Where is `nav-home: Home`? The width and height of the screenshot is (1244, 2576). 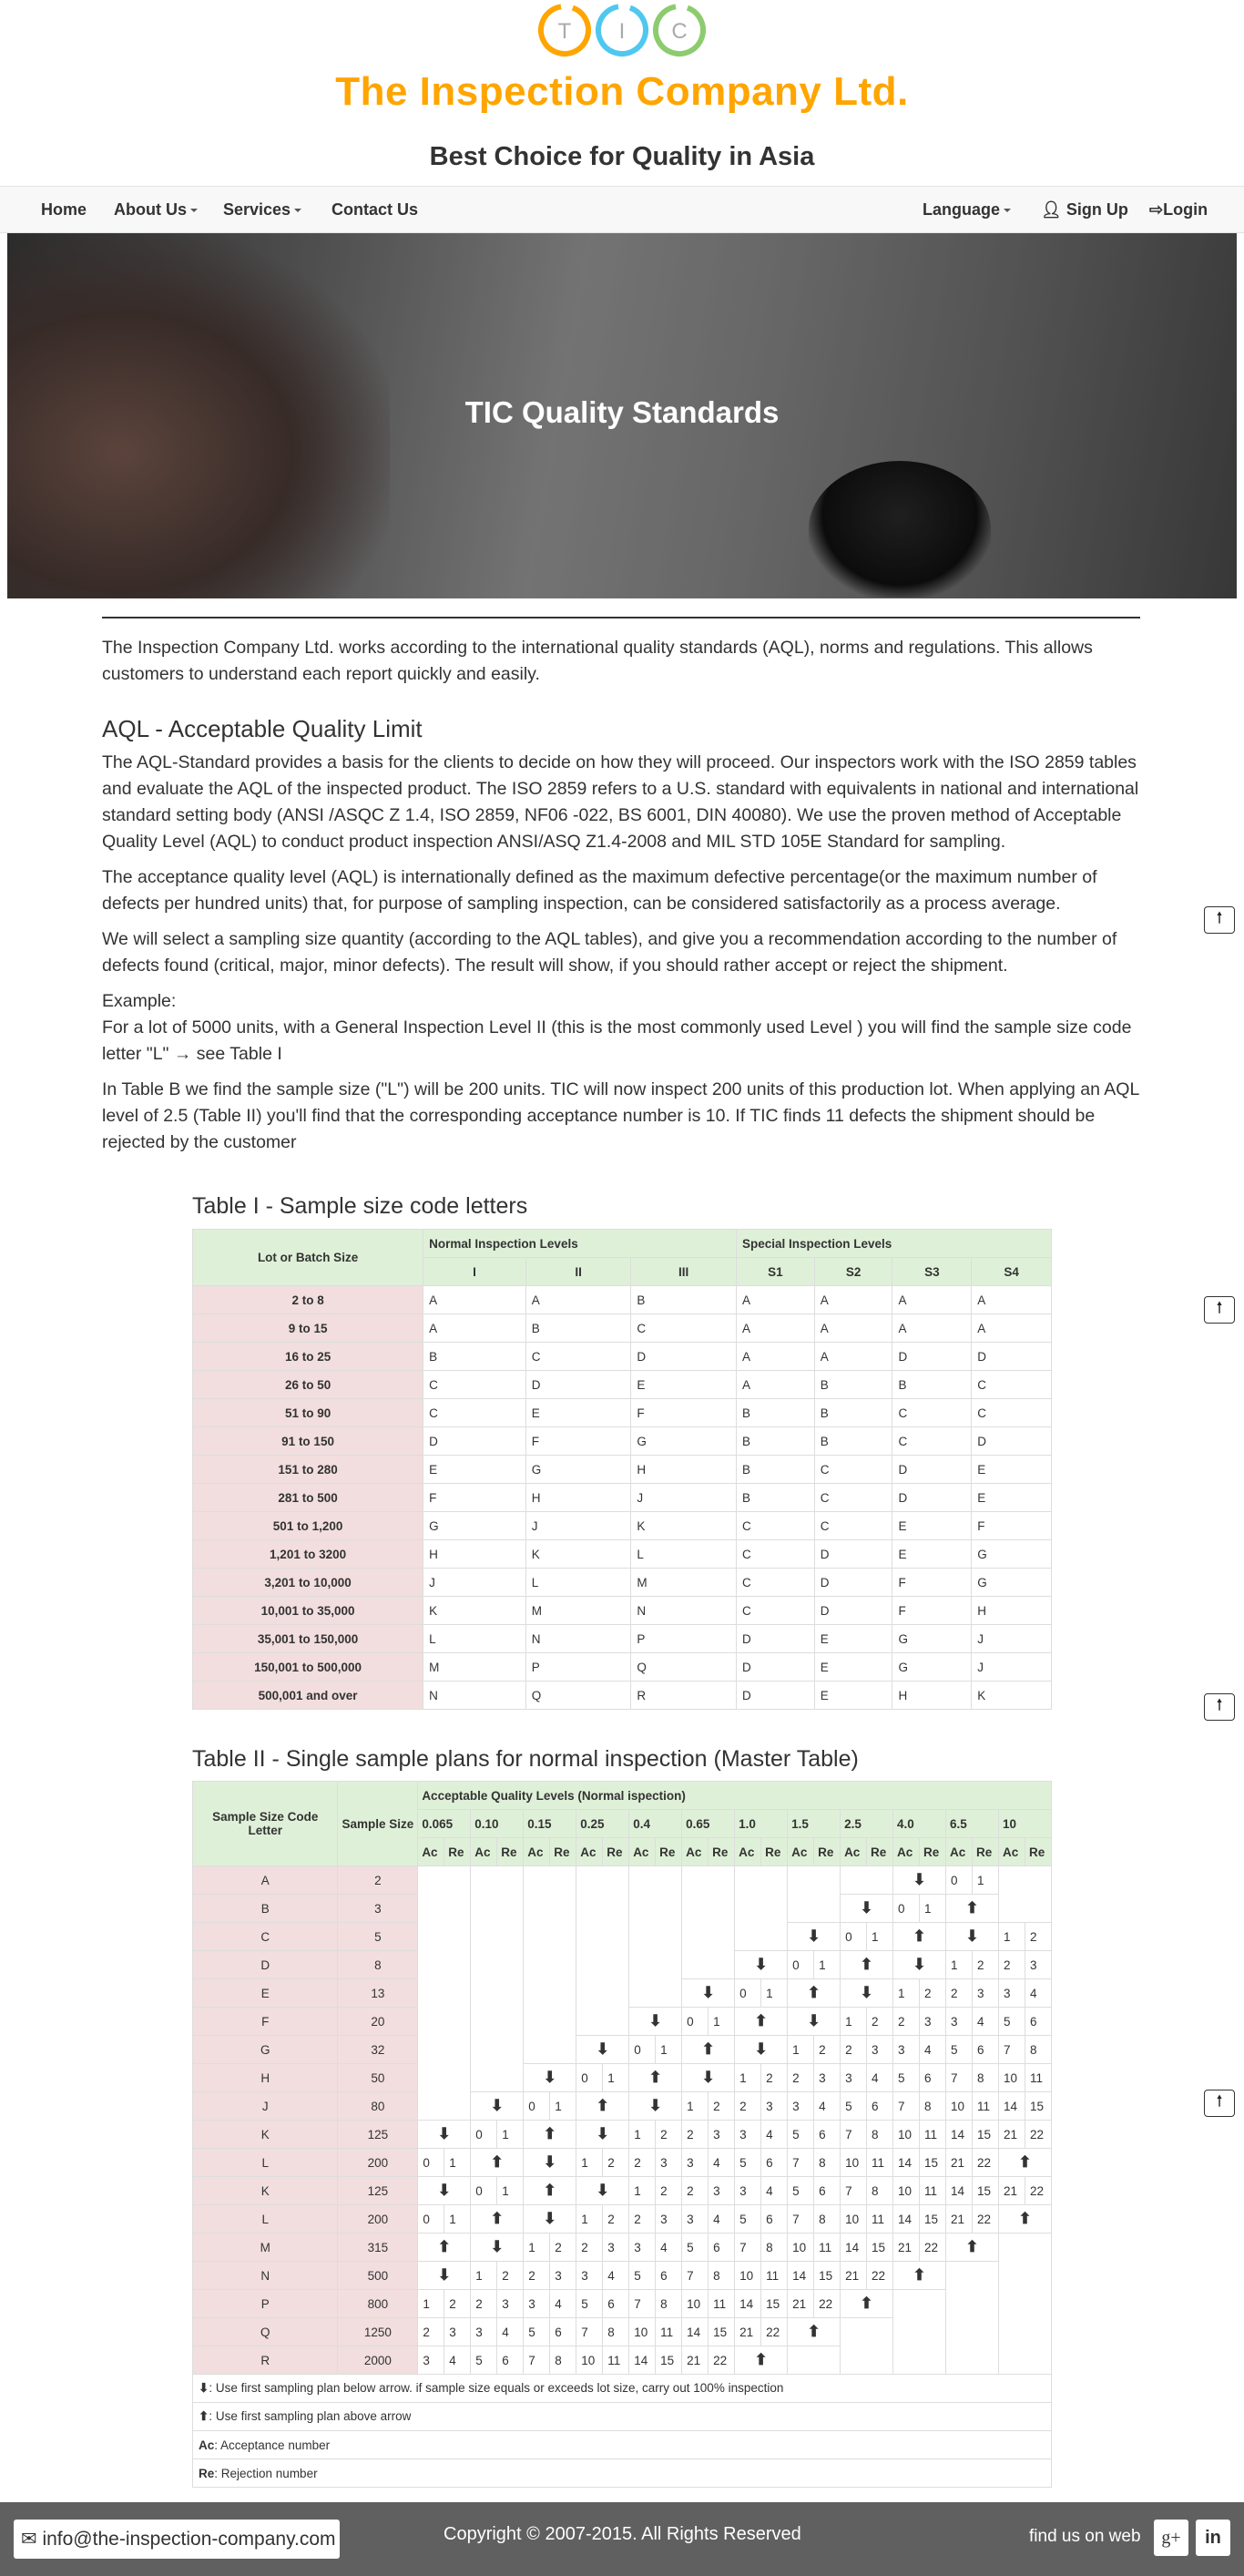
nav-home: Home is located at coordinates (64, 210).